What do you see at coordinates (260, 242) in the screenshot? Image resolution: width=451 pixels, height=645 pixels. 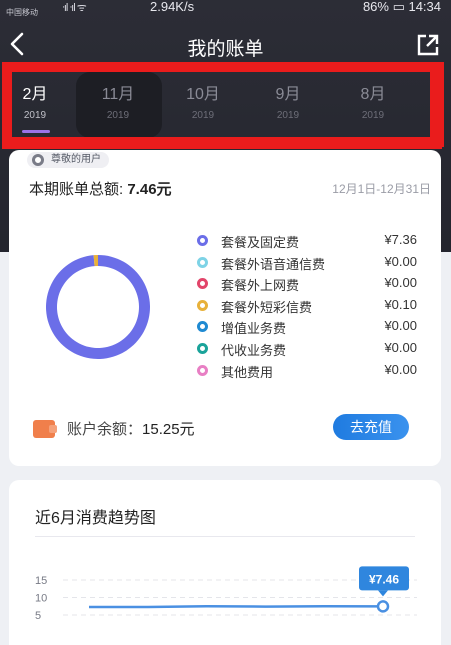 I see `legend-label: 套餐及固定费` at bounding box center [260, 242].